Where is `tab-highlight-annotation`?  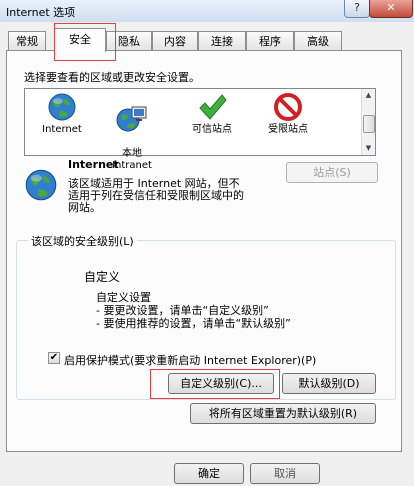
tab-highlight-annotation is located at coordinates (85, 42).